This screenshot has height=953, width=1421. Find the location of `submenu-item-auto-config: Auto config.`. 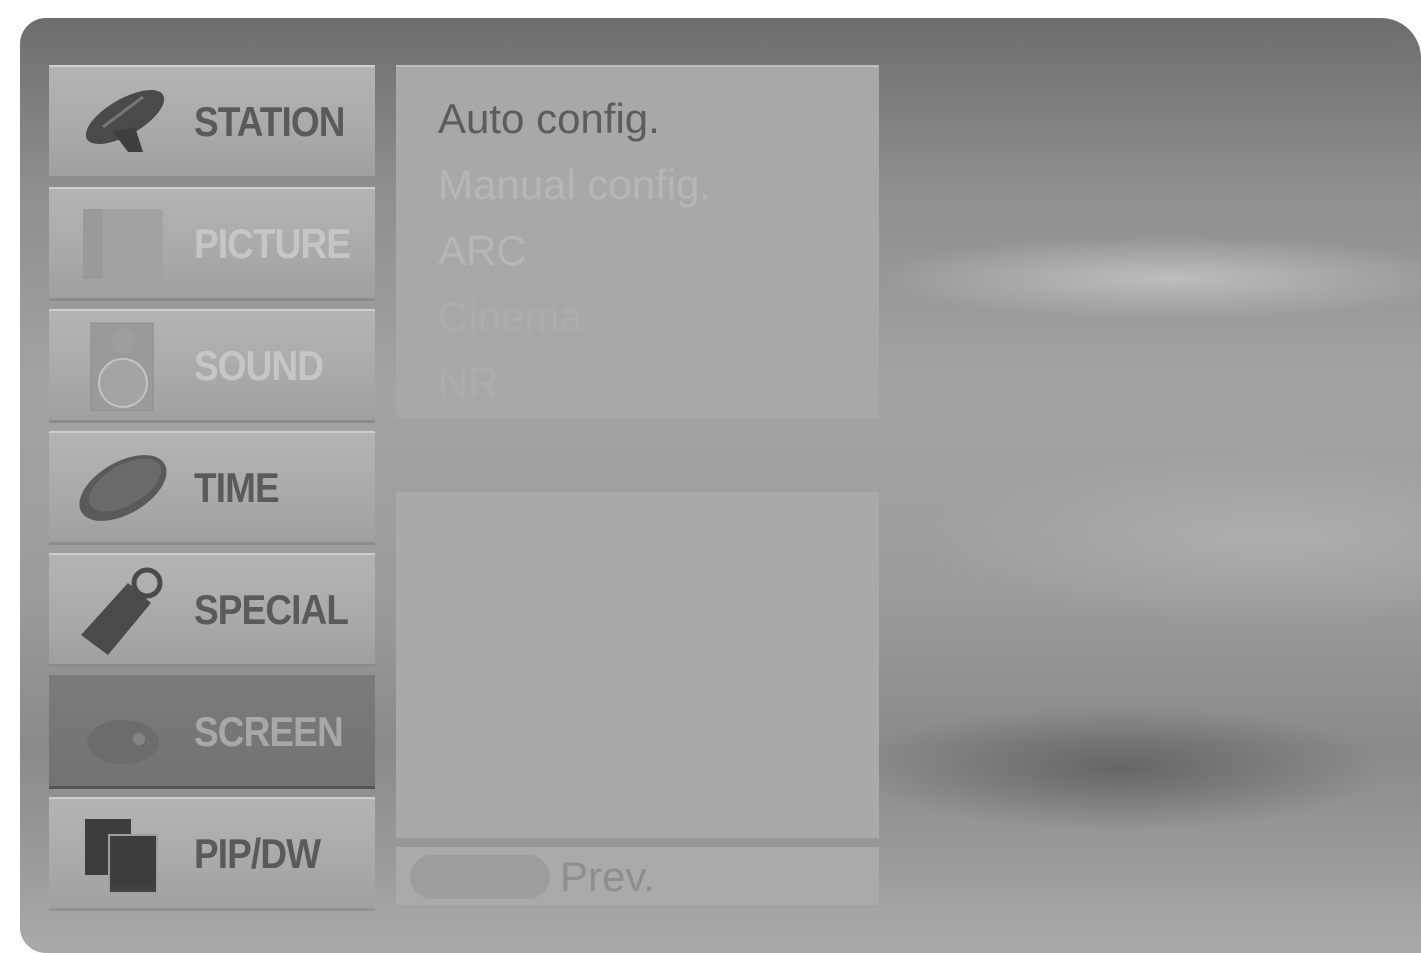

submenu-item-auto-config: Auto config. is located at coordinates (549, 119).